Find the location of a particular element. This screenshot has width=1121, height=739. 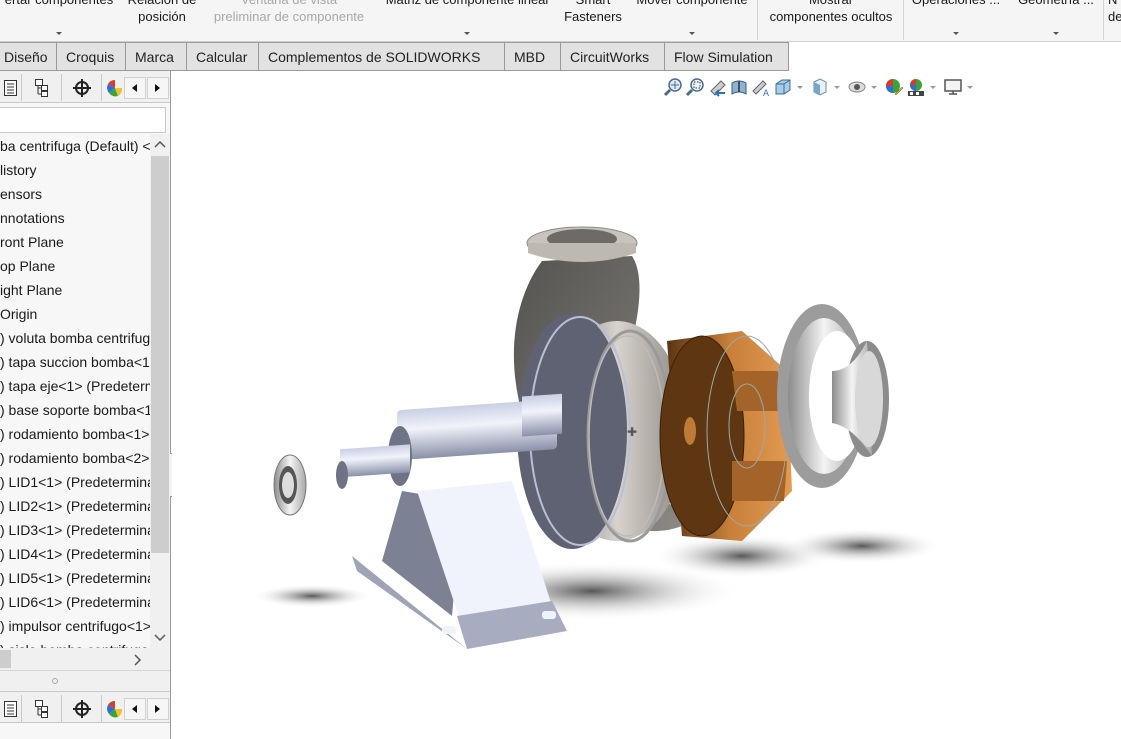

tab-diseno: Diseño is located at coordinates (28, 56).